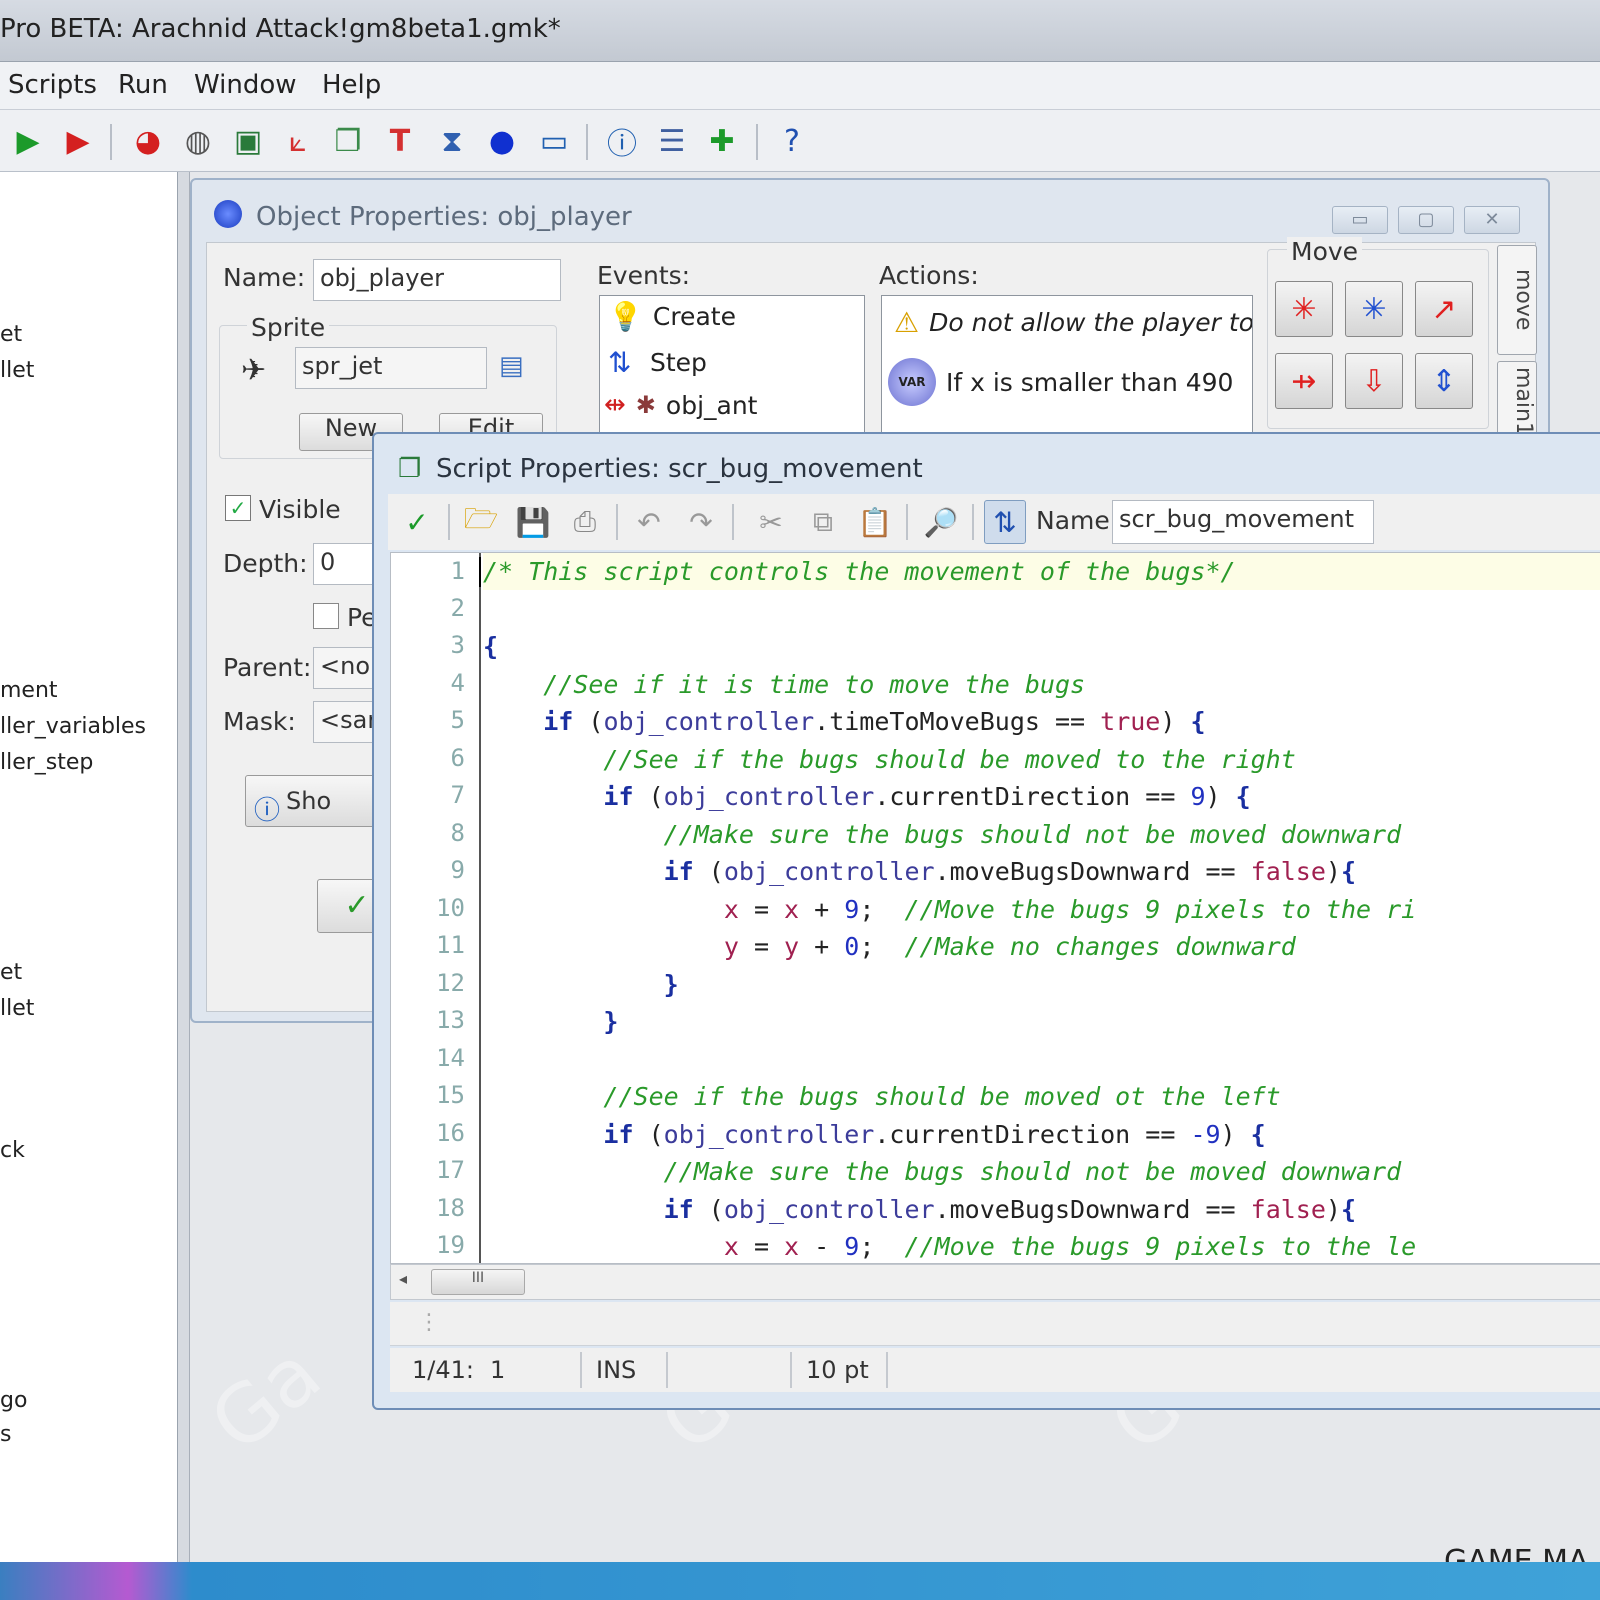 This screenshot has width=1600, height=1600. What do you see at coordinates (1304, 381) in the screenshot?
I see `speed-horizontal-icon: ⇸` at bounding box center [1304, 381].